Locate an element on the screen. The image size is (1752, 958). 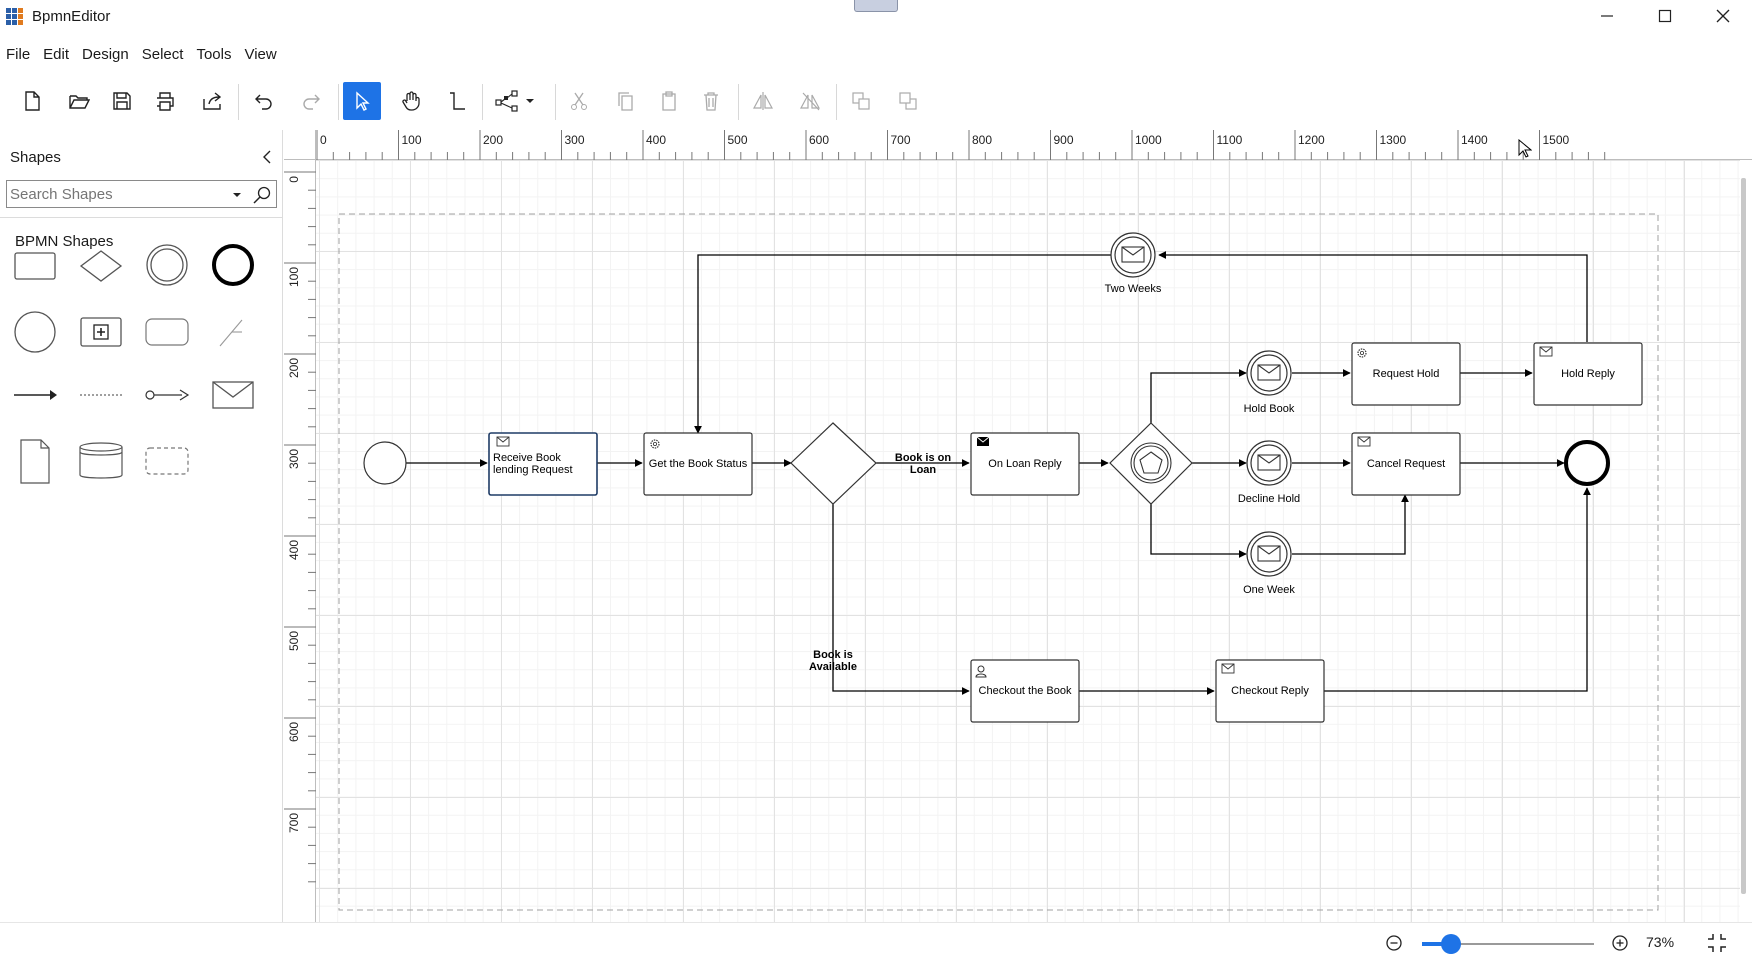
new-file-icon is located at coordinates (32, 101).